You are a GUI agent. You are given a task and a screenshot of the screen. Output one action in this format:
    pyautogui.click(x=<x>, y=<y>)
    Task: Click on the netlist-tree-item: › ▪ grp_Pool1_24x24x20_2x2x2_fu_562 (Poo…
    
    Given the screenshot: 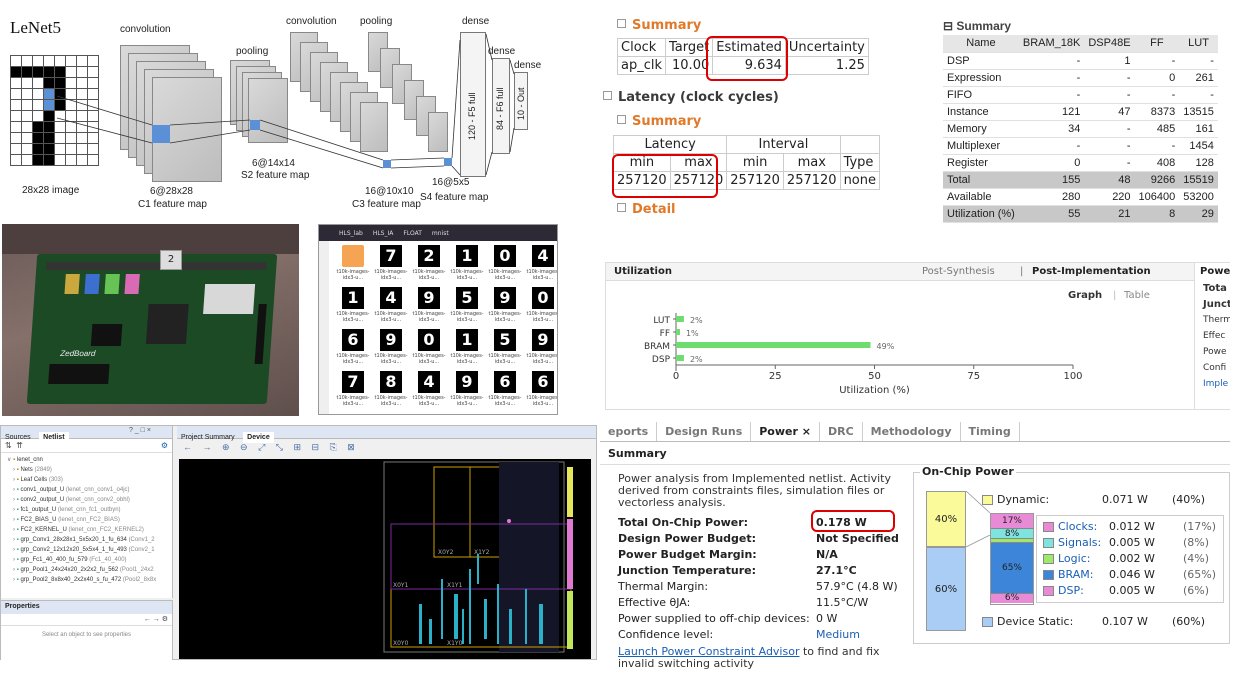 What is the action you would take?
    pyautogui.click(x=86, y=570)
    